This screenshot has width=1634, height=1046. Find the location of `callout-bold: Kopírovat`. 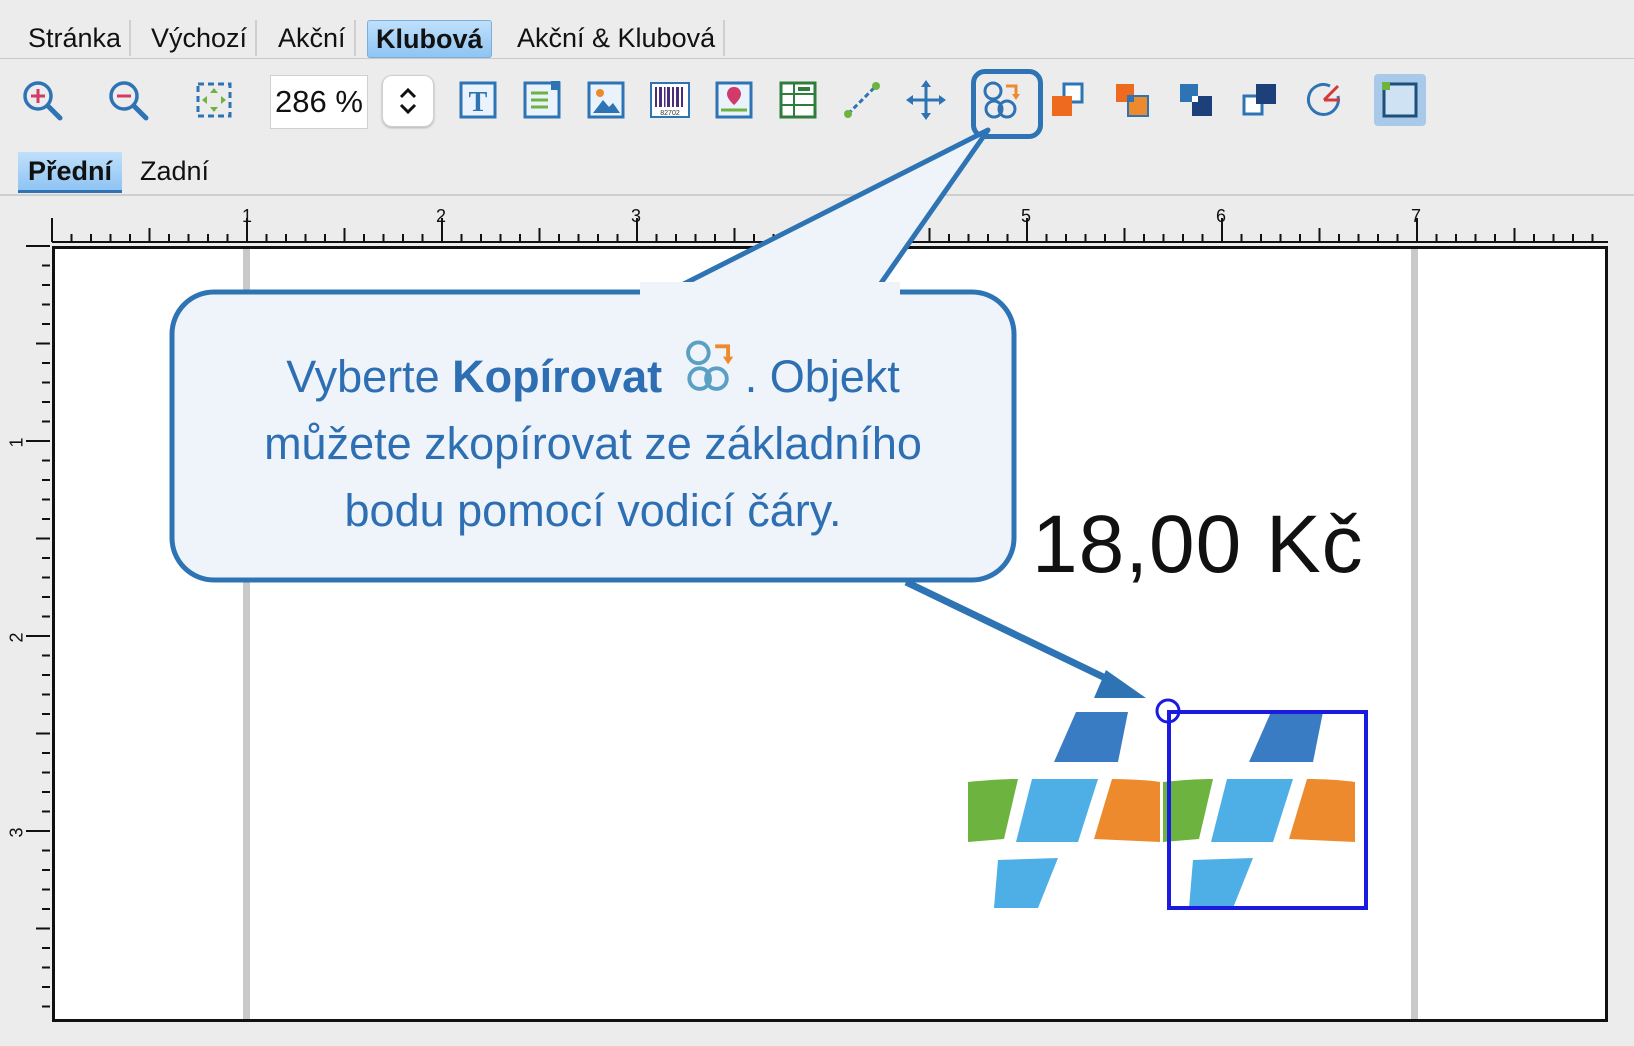

callout-bold: Kopírovat is located at coordinates (557, 376).